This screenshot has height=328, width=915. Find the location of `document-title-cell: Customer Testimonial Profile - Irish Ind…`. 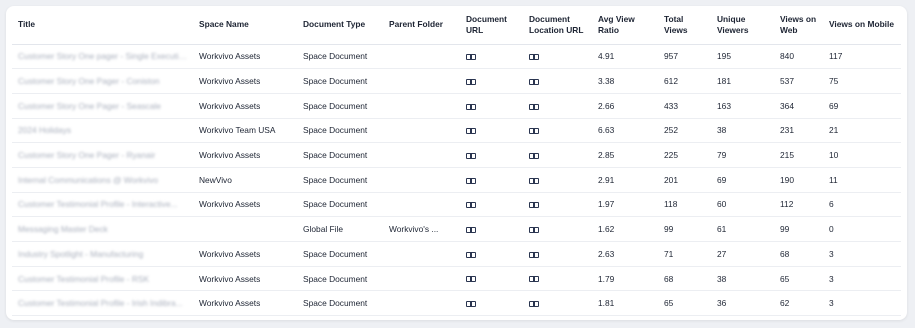

document-title-cell: Customer Testimonial Profile - Irish Ind… is located at coordinates (102, 303).